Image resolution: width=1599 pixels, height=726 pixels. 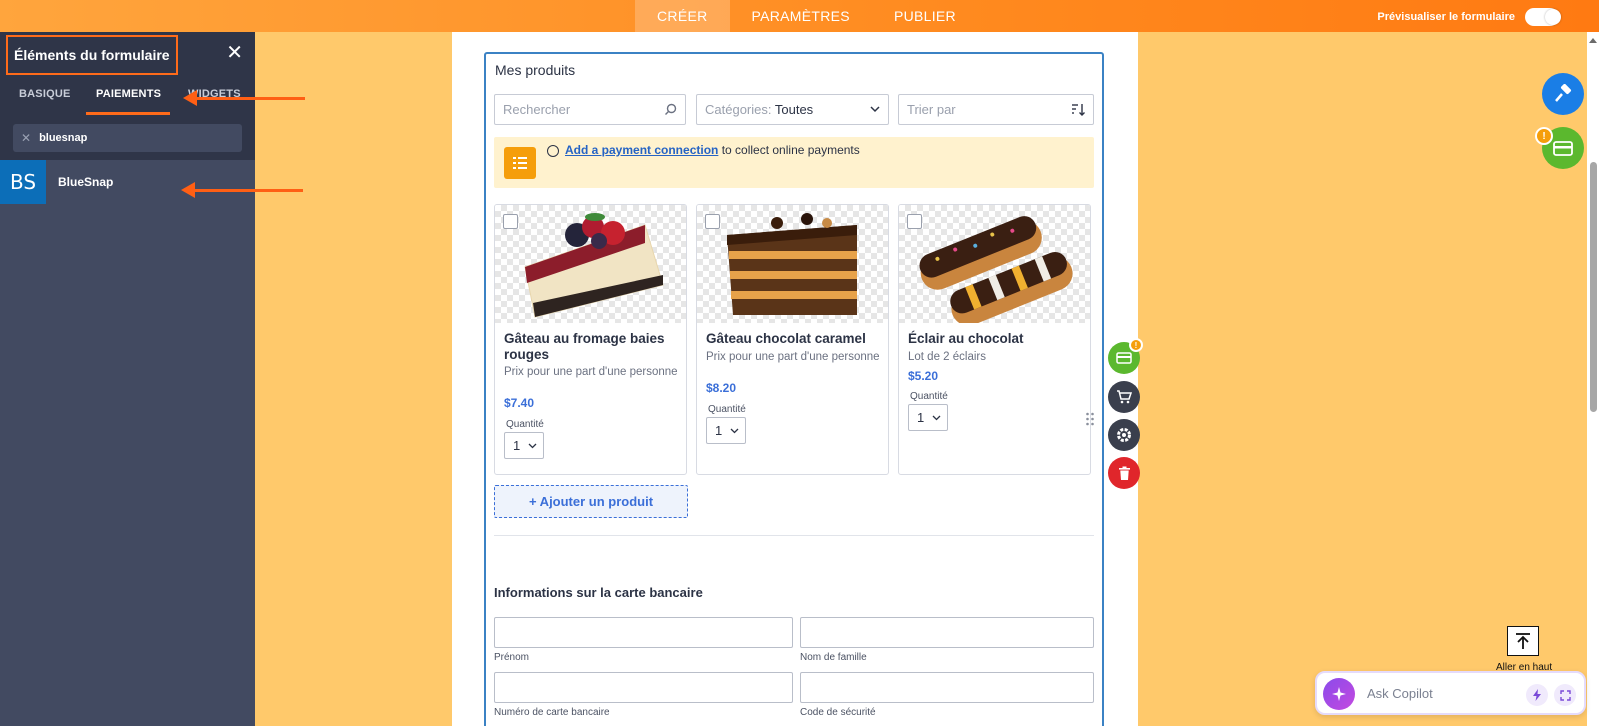 I want to click on product-price: $7.40, so click(x=519, y=403).